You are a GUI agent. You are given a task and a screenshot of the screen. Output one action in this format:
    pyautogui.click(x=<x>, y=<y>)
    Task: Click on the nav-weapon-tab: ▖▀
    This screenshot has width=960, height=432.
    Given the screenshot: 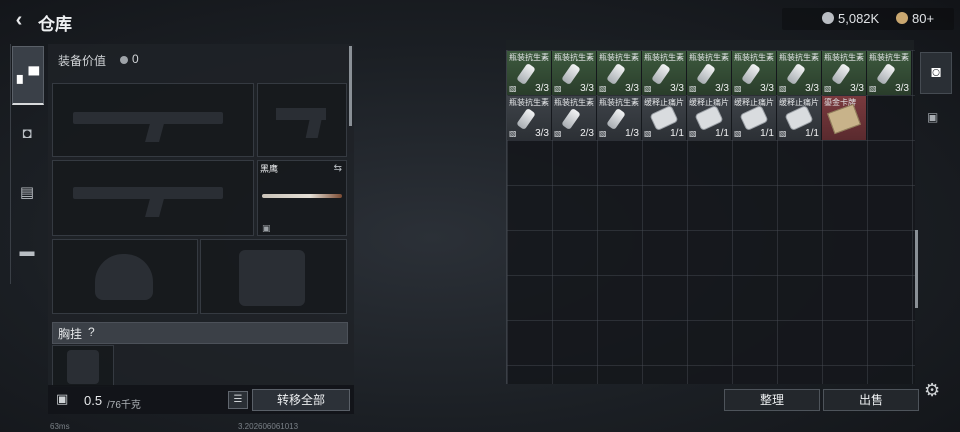 What is the action you would take?
    pyautogui.click(x=28, y=75)
    